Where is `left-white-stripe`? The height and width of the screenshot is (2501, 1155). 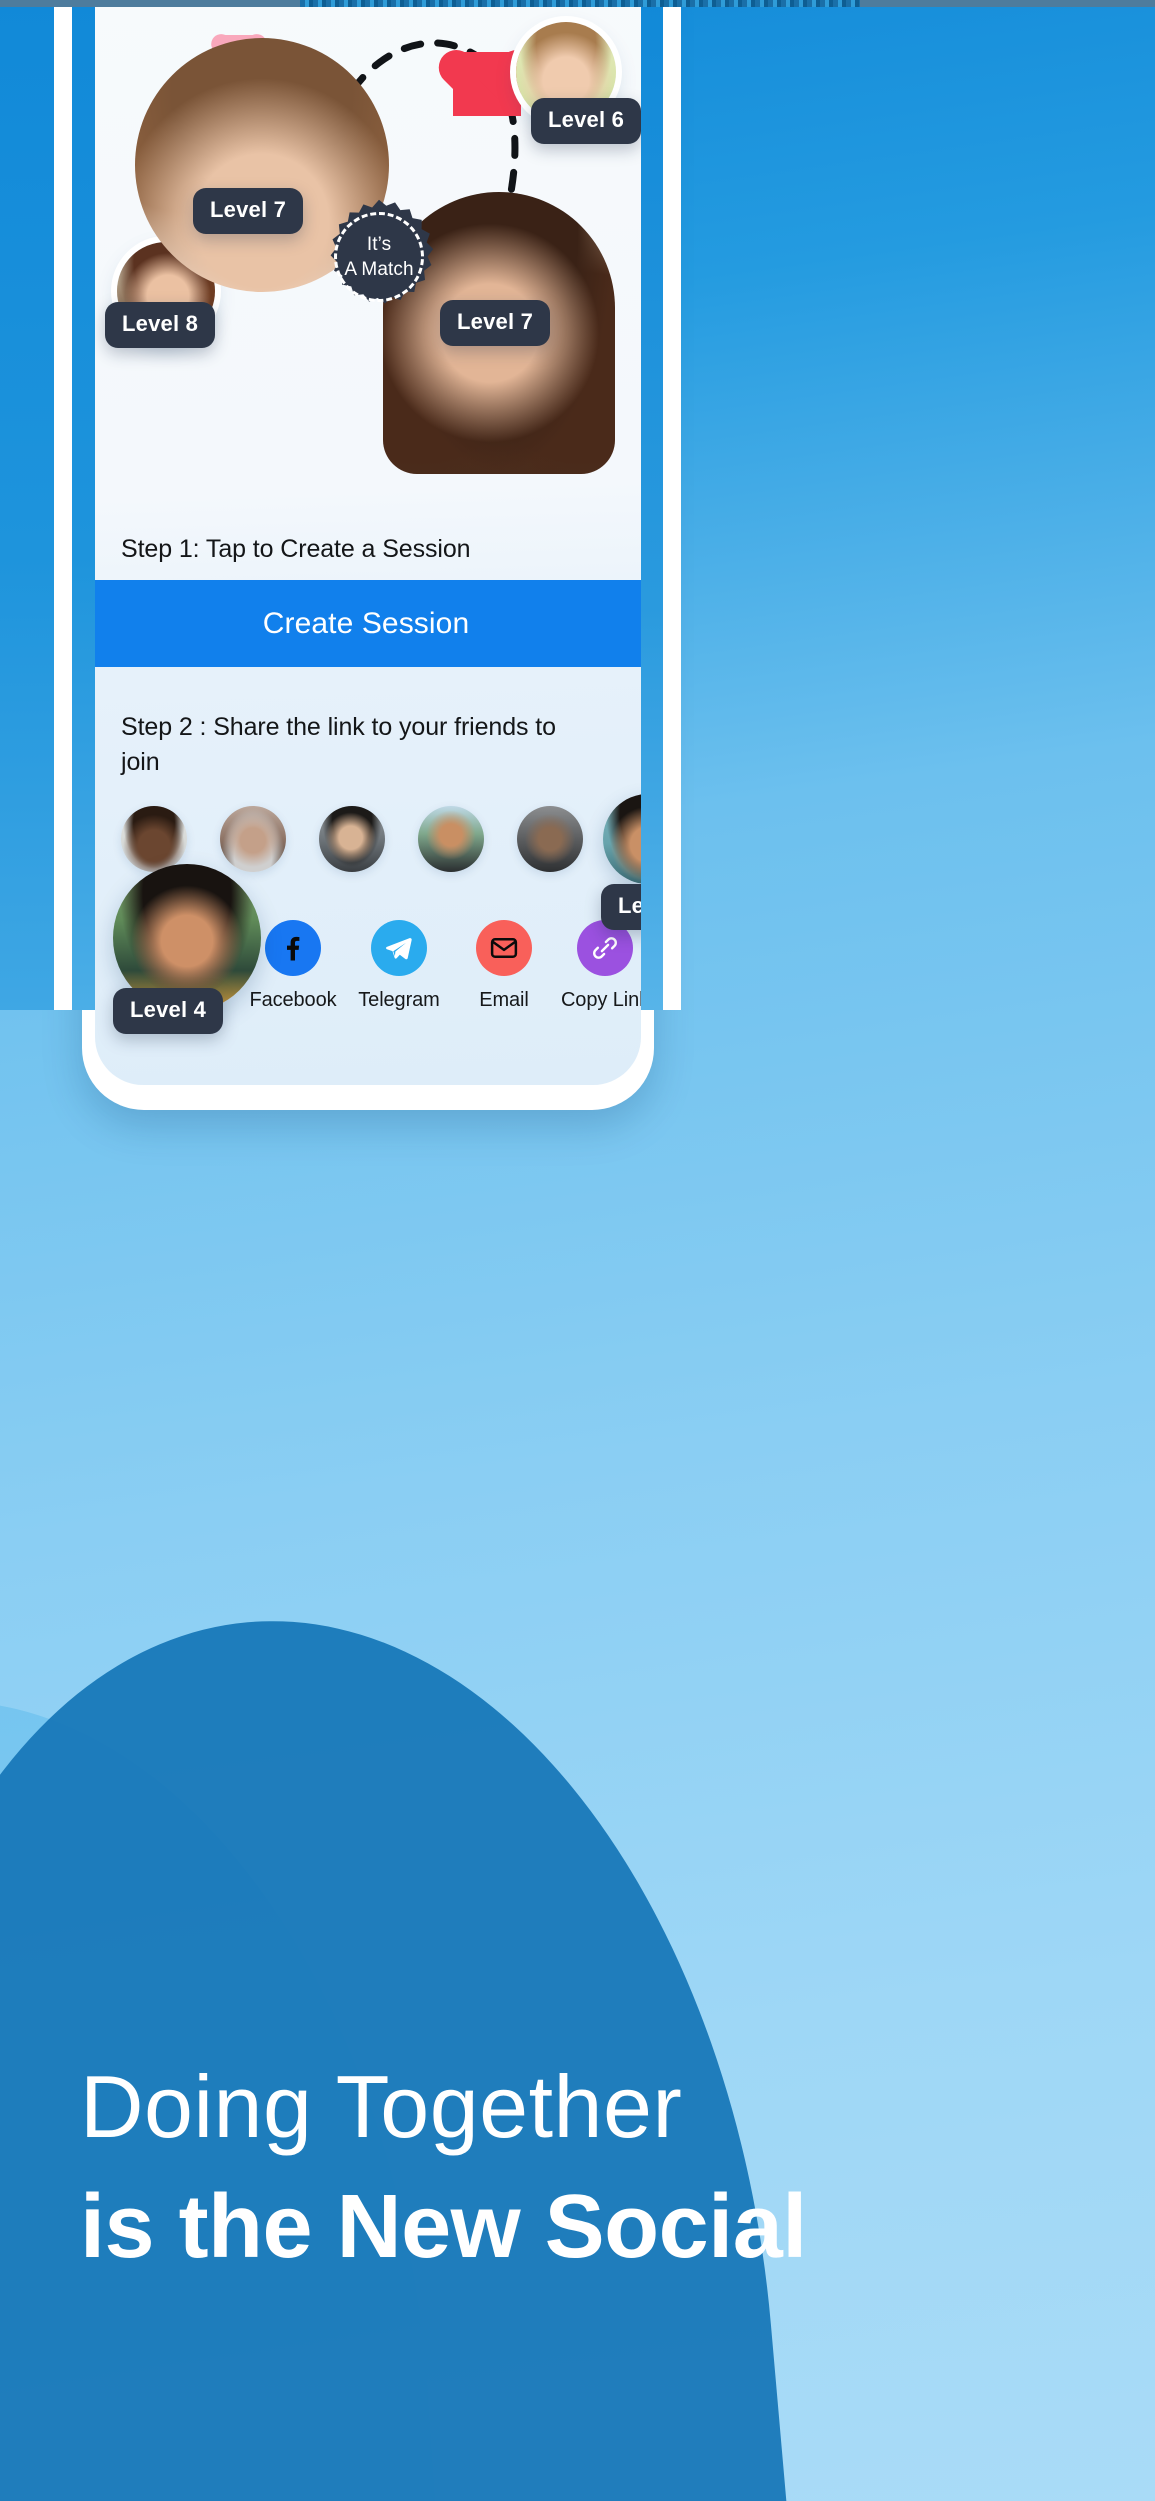
left-white-stripe is located at coordinates (63, 505).